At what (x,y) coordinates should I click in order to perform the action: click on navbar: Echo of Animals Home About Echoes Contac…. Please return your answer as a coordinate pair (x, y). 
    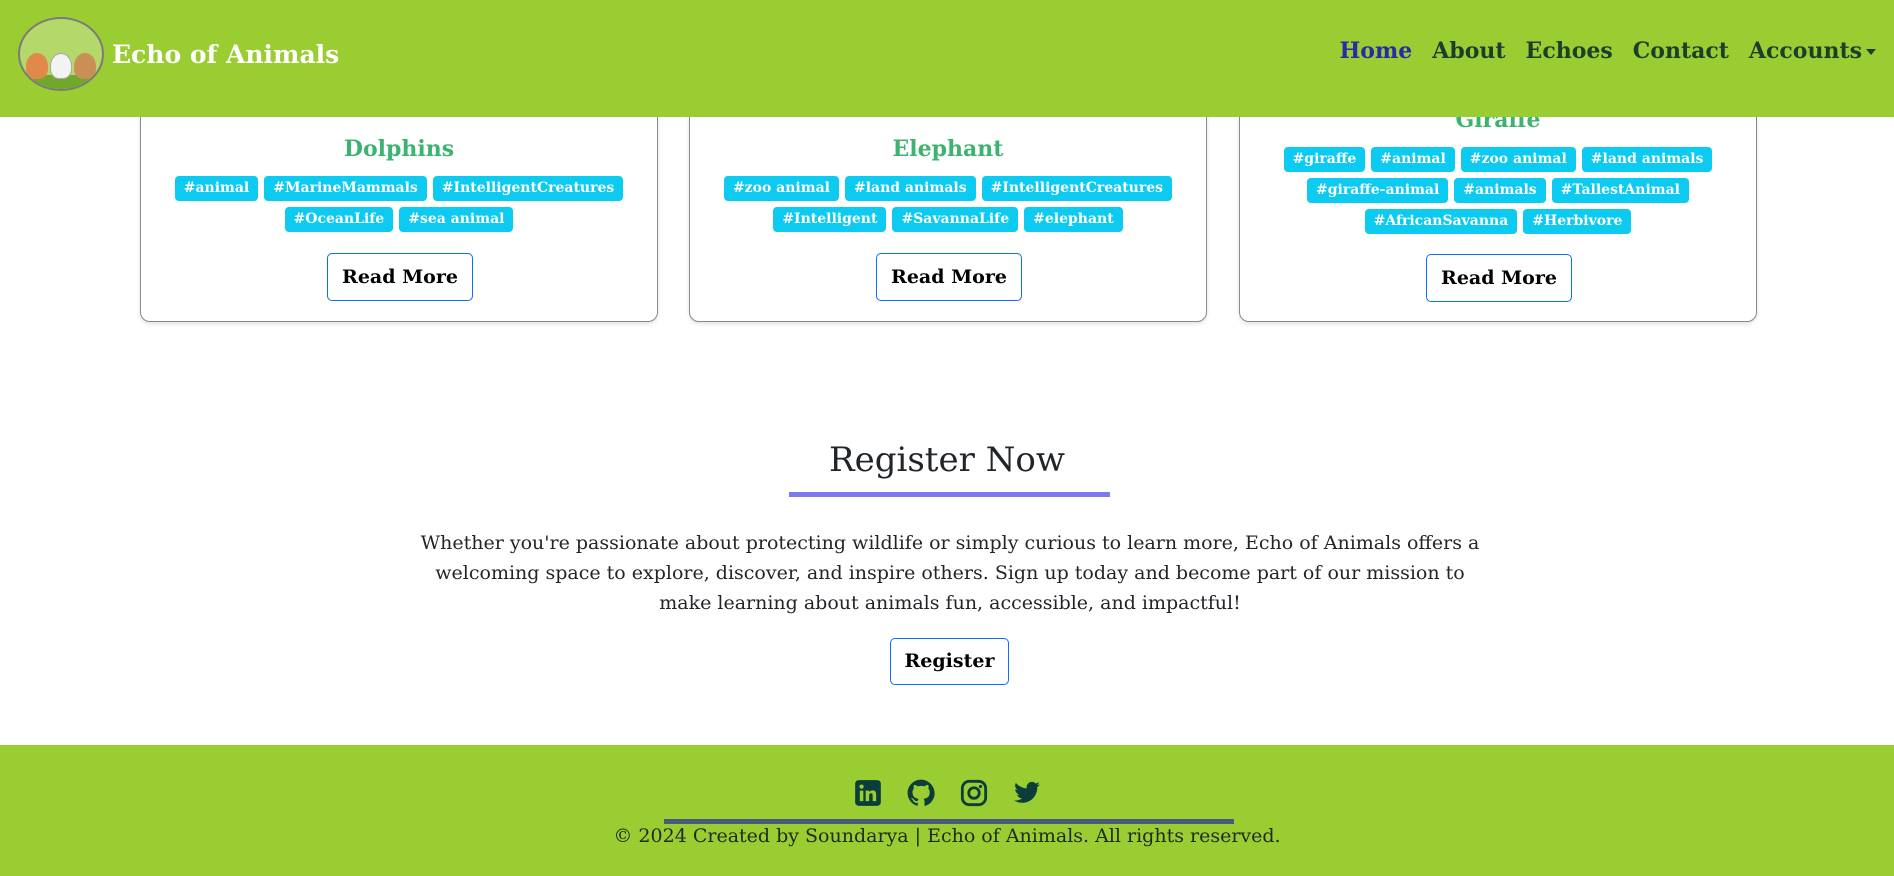
    Looking at the image, I should click on (947, 58).